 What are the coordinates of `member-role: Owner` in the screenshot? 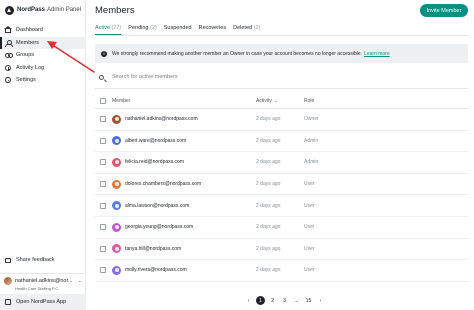 It's located at (311, 119).